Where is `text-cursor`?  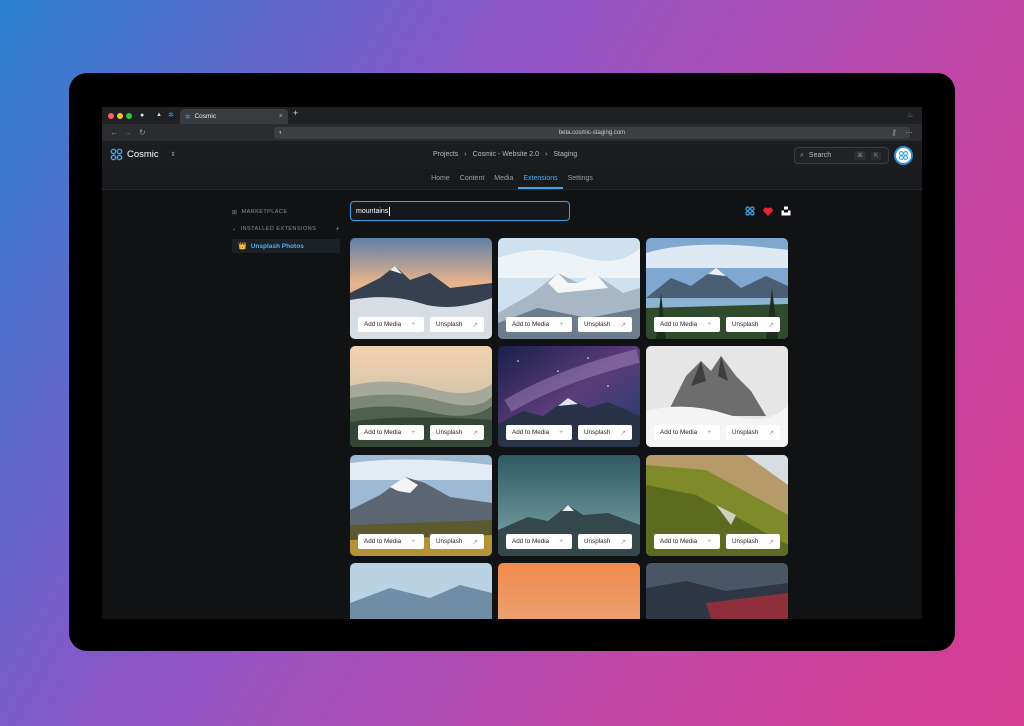
text-cursor is located at coordinates (390, 211).